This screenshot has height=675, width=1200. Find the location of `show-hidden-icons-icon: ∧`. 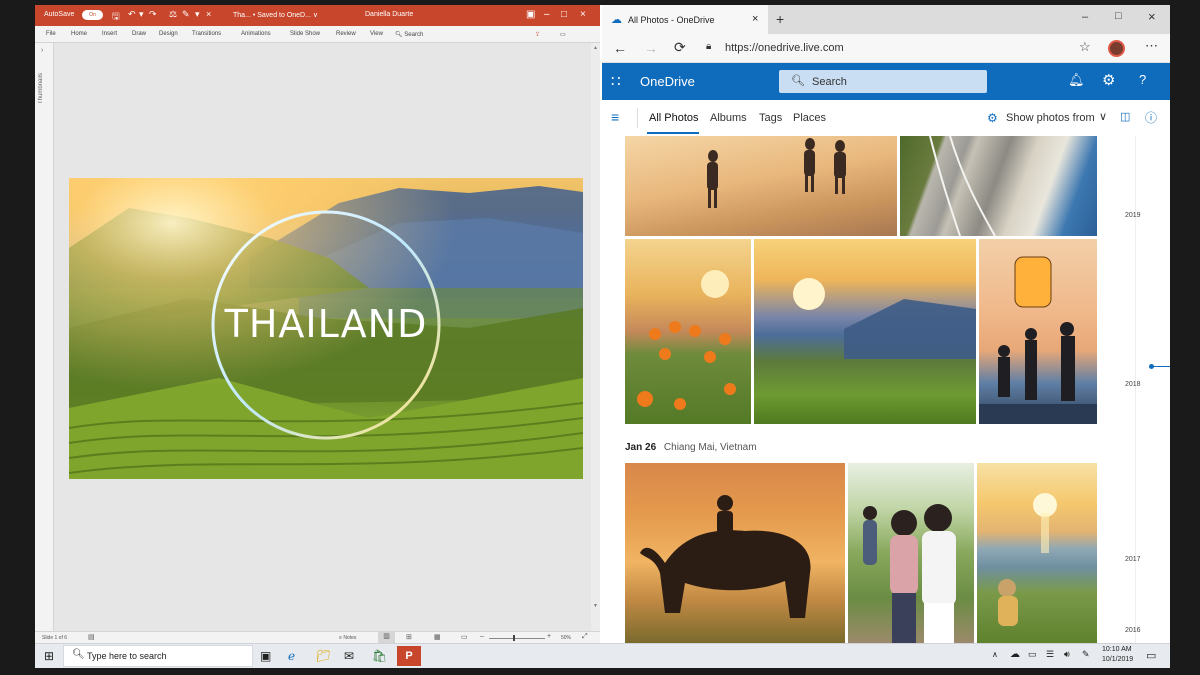

show-hidden-icons-icon: ∧ is located at coordinates (995, 654).